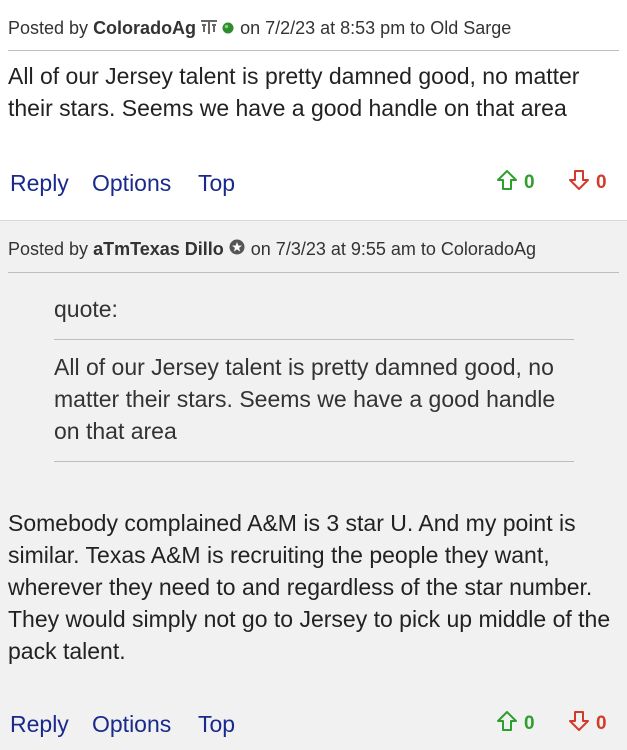  I want to click on post-meta: on 7/3/23 at 9:55 am to ColoradoAg, so click(393, 249).